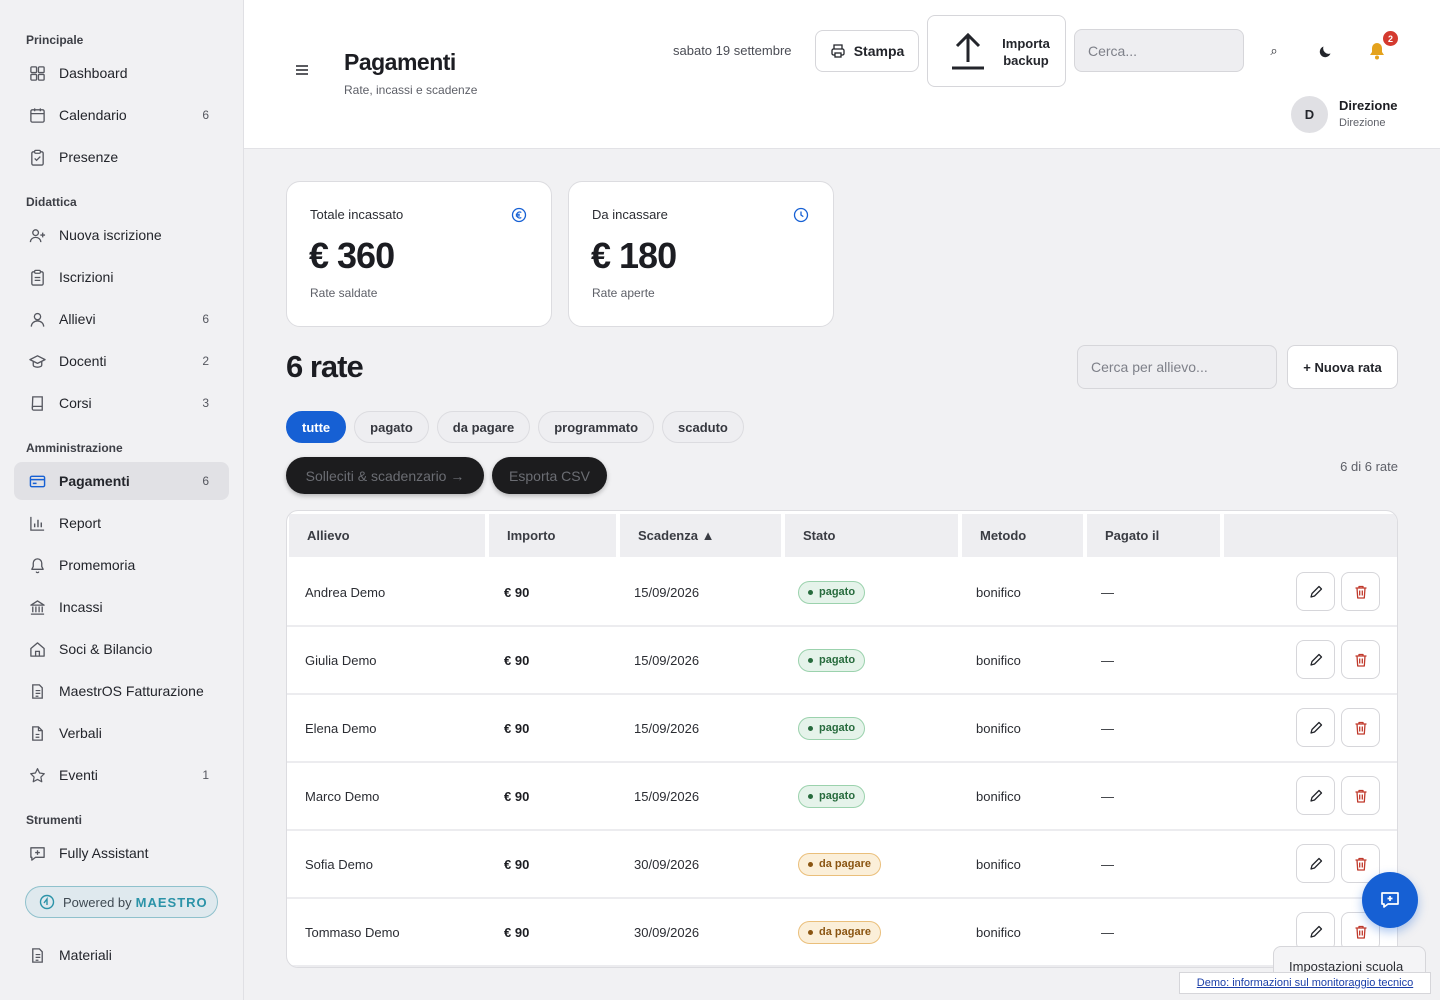 This screenshot has height=1000, width=1440. What do you see at coordinates (549, 475) in the screenshot?
I see `export-csv-button: Esporta CSV` at bounding box center [549, 475].